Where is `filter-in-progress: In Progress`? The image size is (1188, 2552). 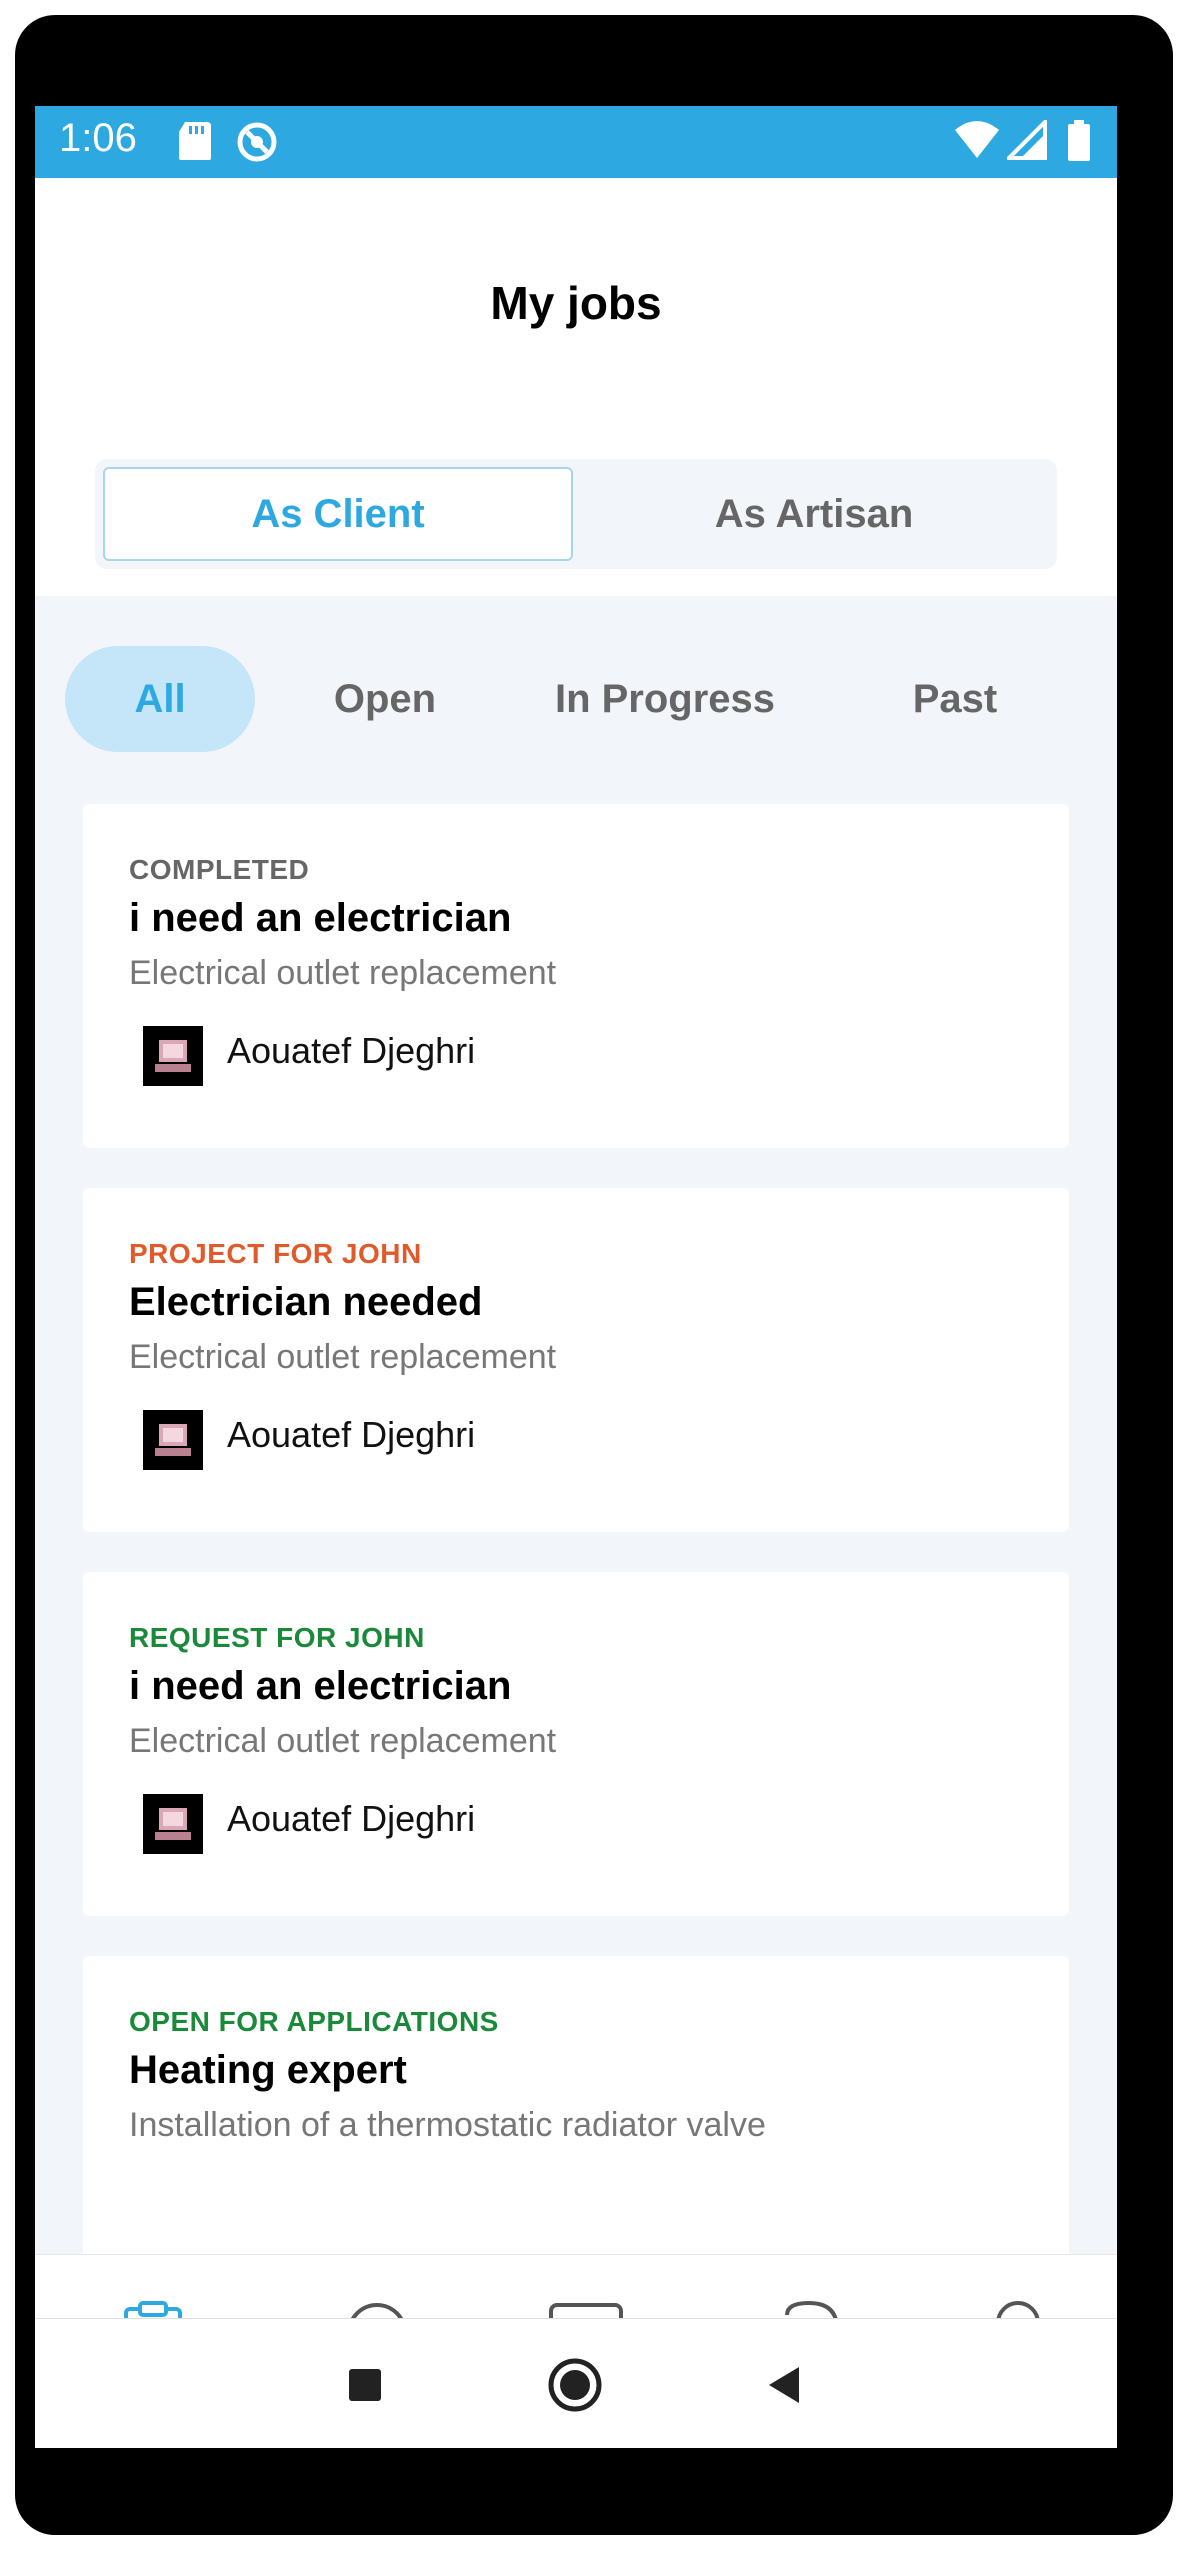 filter-in-progress: In Progress is located at coordinates (665, 699).